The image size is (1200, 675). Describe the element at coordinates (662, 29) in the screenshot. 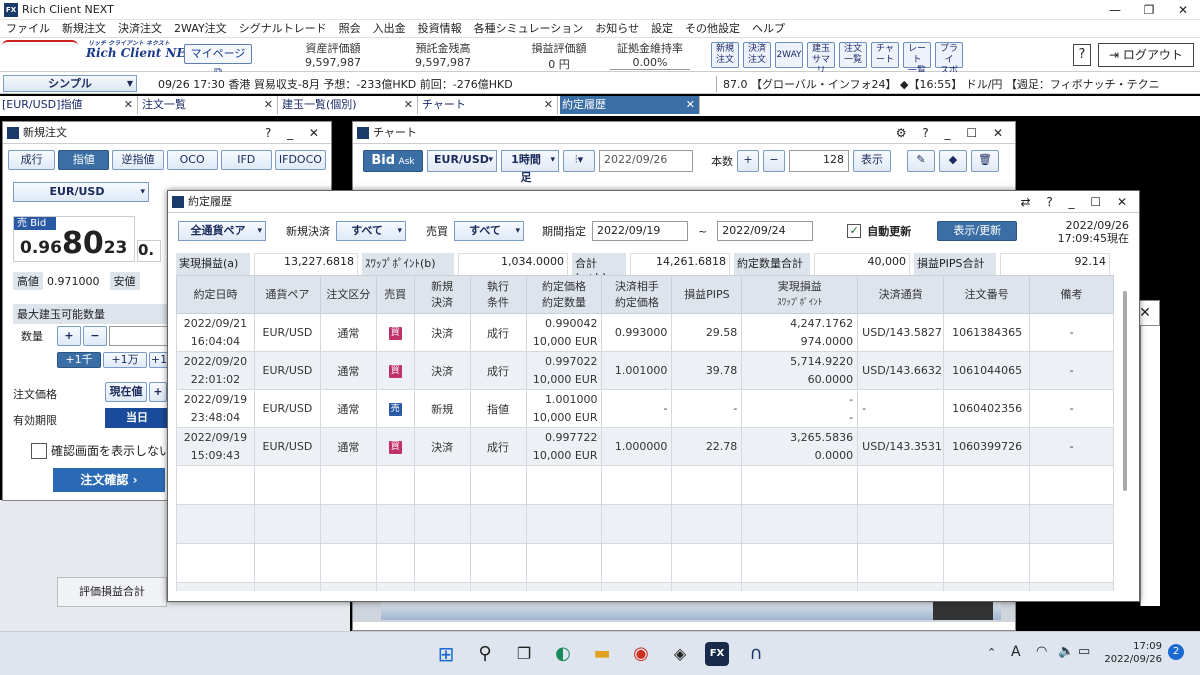

I see `menu-settings: 設定` at that location.